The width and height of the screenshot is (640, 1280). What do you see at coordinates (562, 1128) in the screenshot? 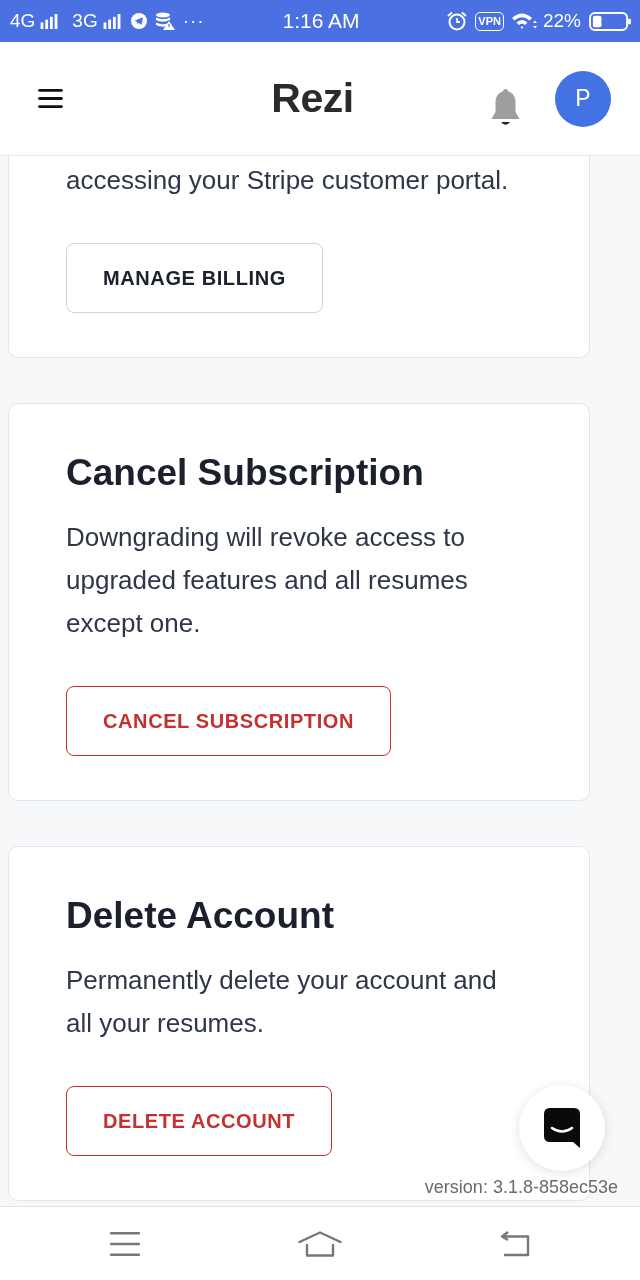
I see `chat-bubble-icon` at bounding box center [562, 1128].